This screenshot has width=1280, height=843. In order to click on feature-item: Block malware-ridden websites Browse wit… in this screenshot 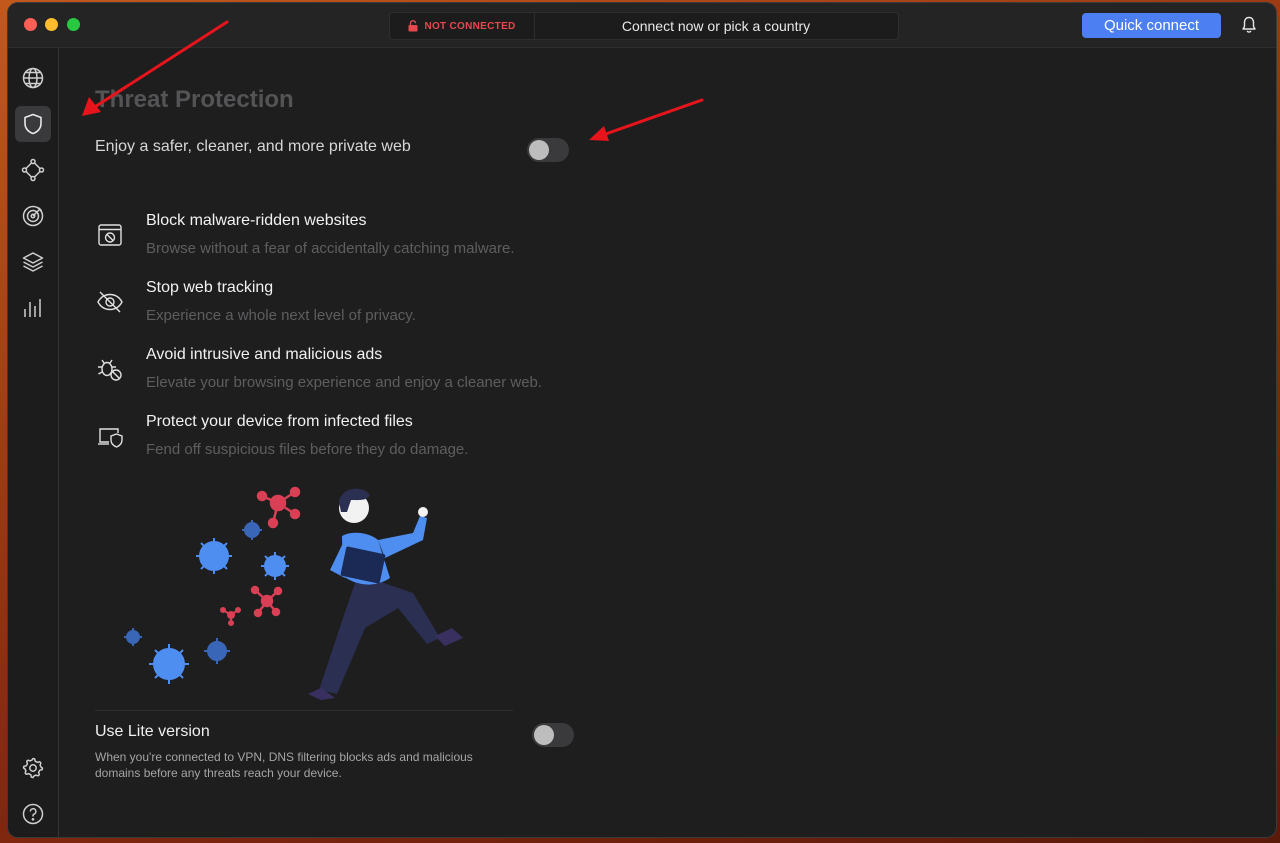, I will do `click(355, 240)`.